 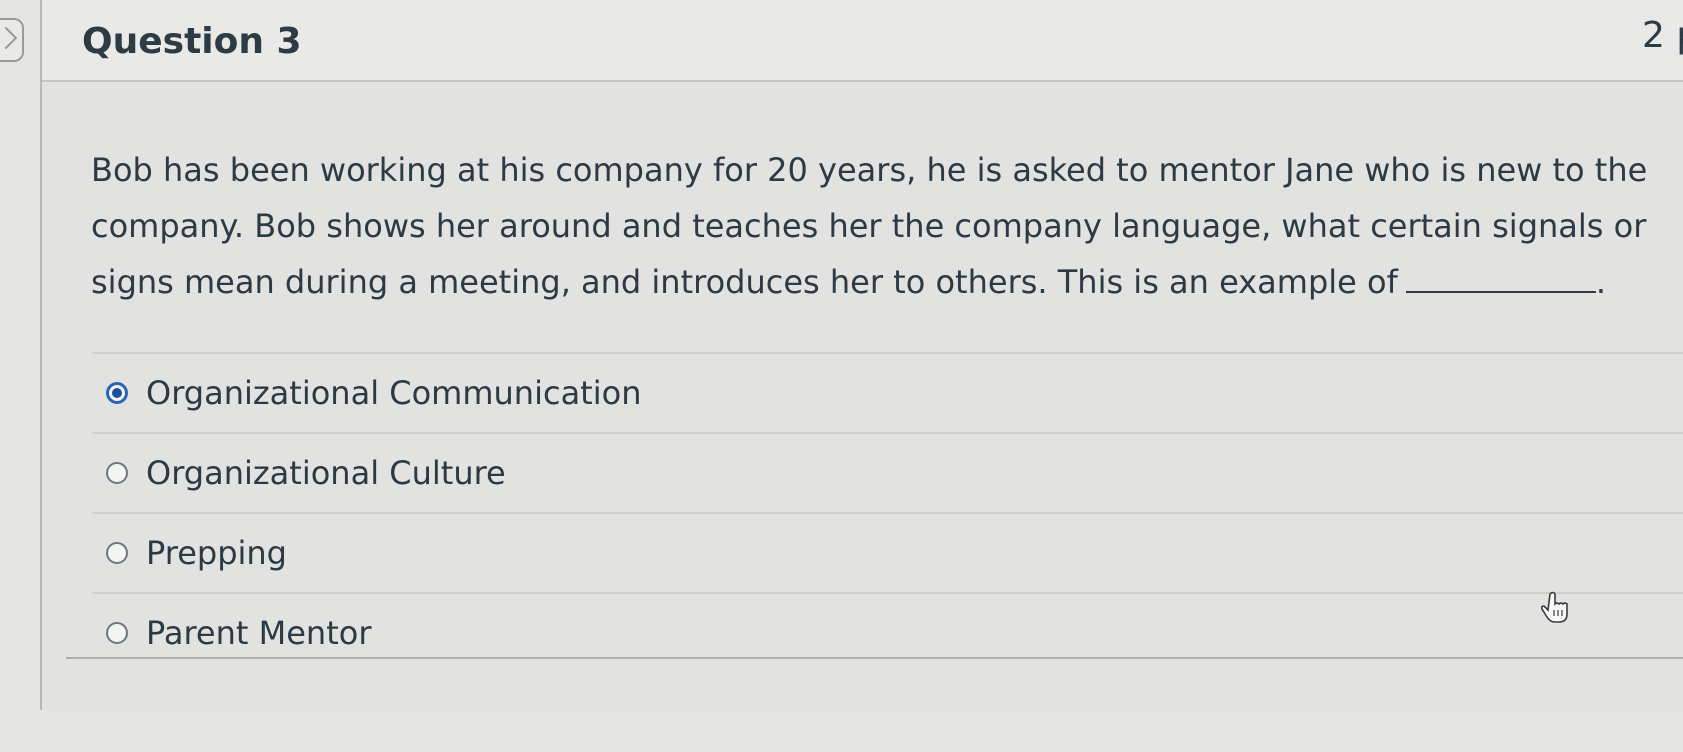 What do you see at coordinates (1601, 282) in the screenshot?
I see `question-text-end: .` at bounding box center [1601, 282].